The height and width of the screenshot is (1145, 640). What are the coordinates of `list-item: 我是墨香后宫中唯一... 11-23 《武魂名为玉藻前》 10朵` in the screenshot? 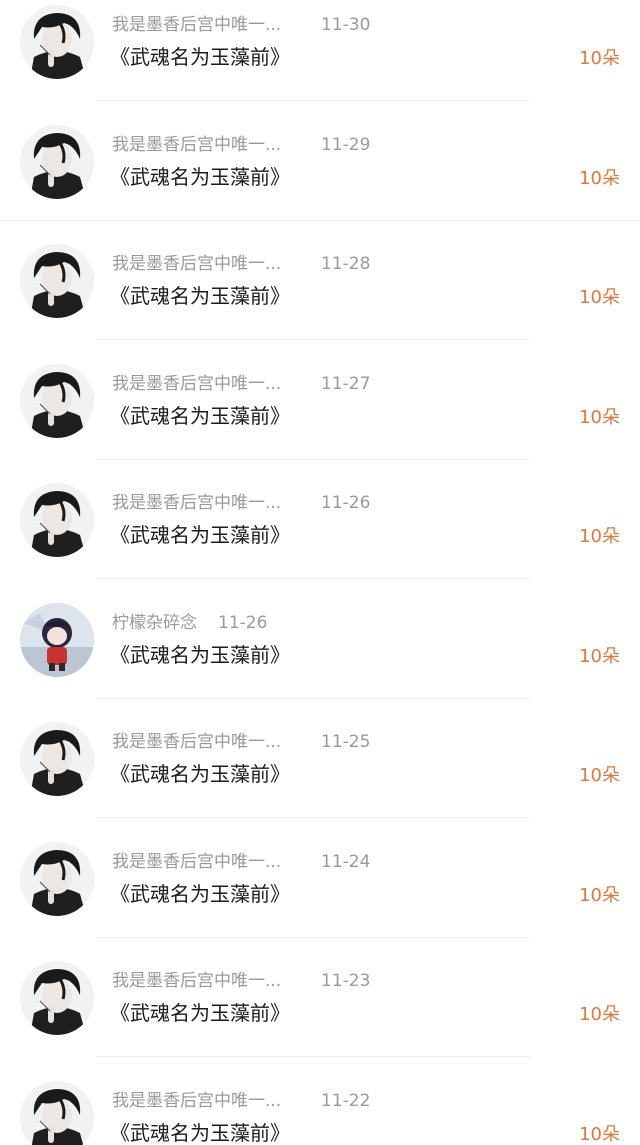 It's located at (320, 1016).